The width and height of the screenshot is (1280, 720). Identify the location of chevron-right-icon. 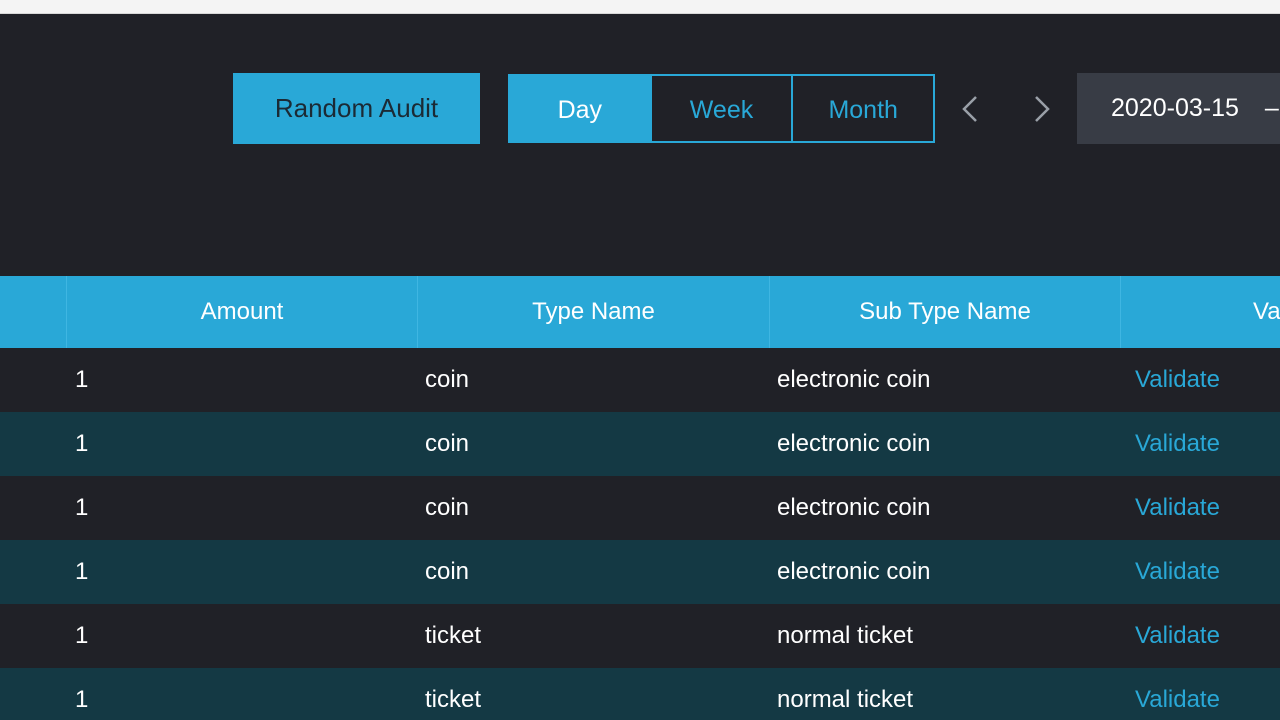
(1041, 109).